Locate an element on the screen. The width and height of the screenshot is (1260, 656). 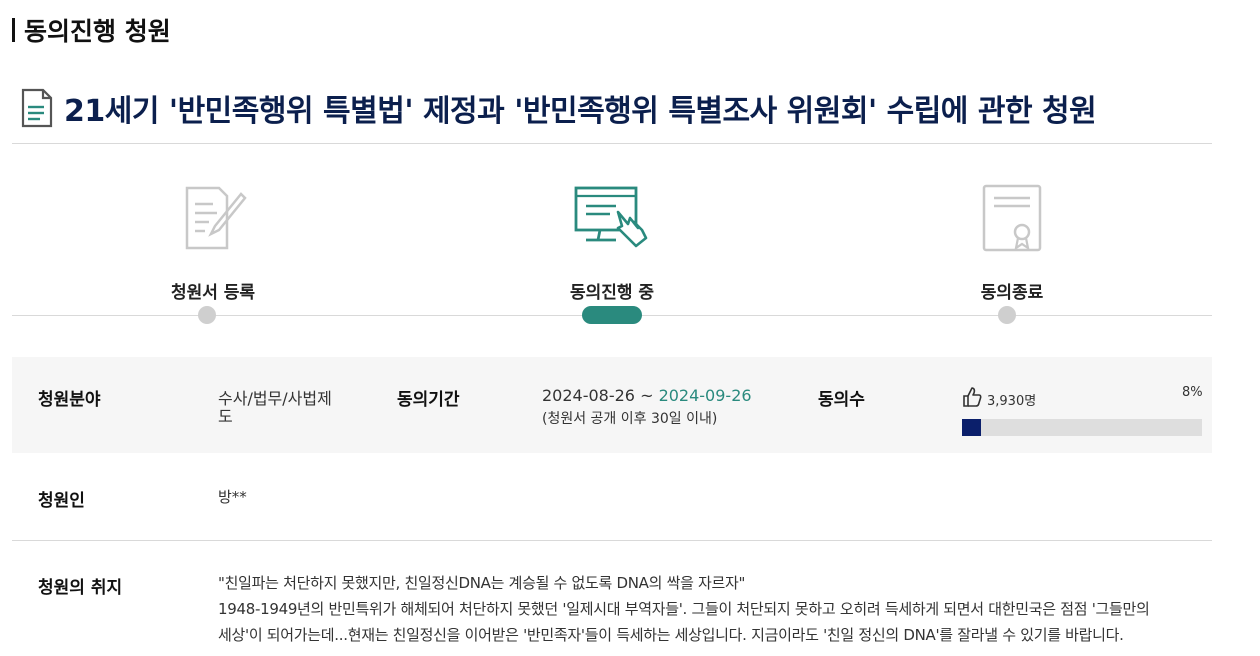
percent-text: 8% is located at coordinates (1192, 392).